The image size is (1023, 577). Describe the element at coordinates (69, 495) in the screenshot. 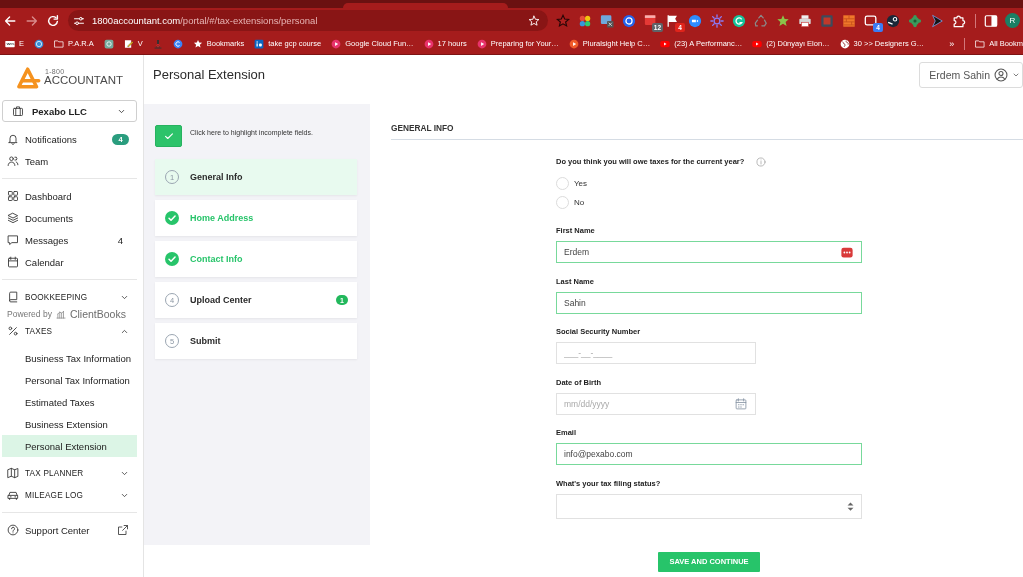

I see `nav-item: MILEAGE LOG` at that location.